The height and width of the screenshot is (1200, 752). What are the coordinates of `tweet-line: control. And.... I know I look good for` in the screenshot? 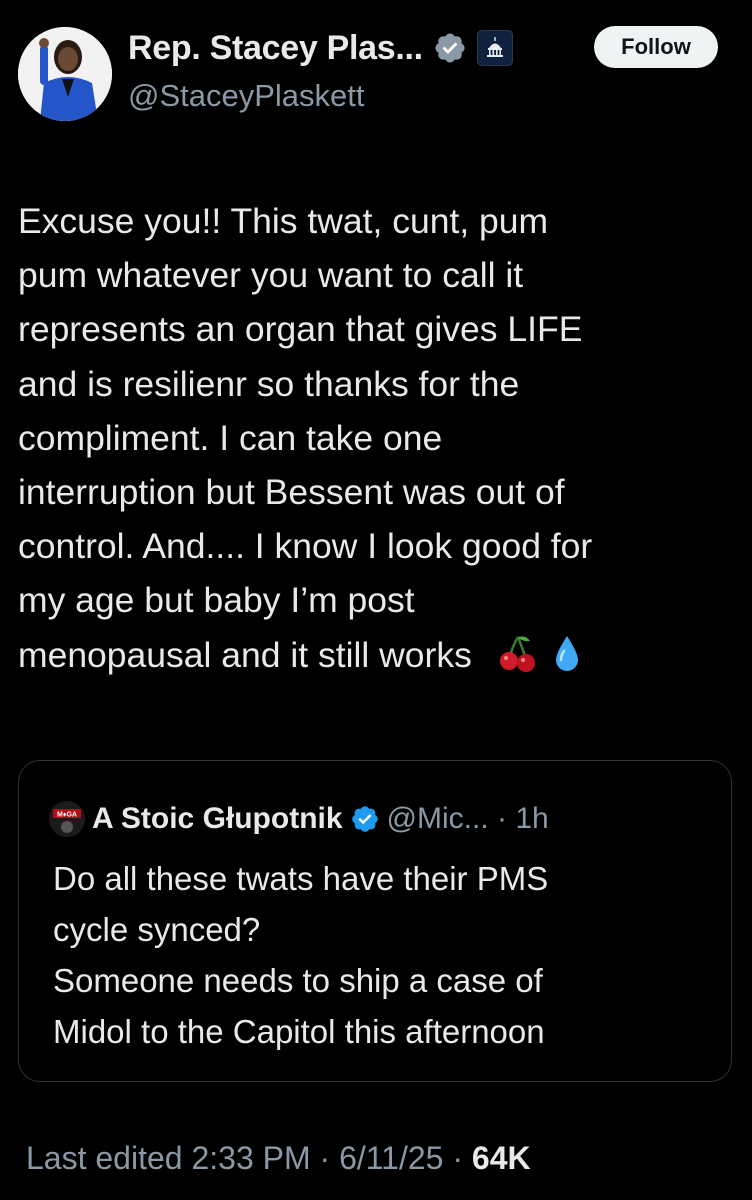 It's located at (305, 546).